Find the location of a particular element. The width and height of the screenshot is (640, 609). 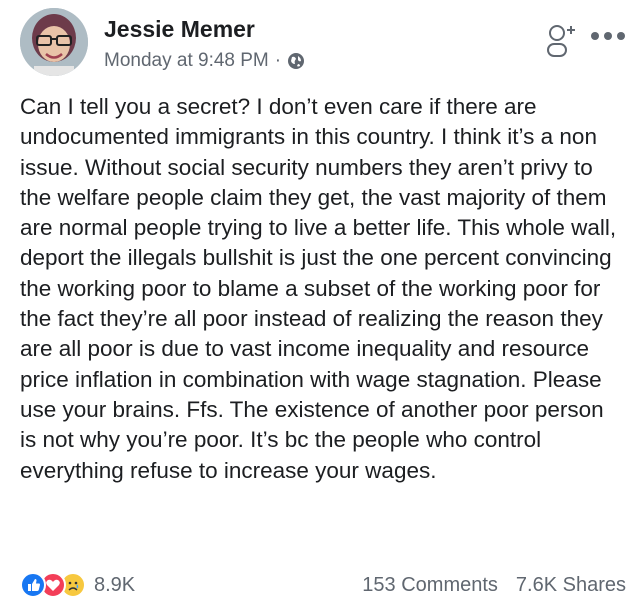

reaction-count: 8.9K is located at coordinates (115, 584).